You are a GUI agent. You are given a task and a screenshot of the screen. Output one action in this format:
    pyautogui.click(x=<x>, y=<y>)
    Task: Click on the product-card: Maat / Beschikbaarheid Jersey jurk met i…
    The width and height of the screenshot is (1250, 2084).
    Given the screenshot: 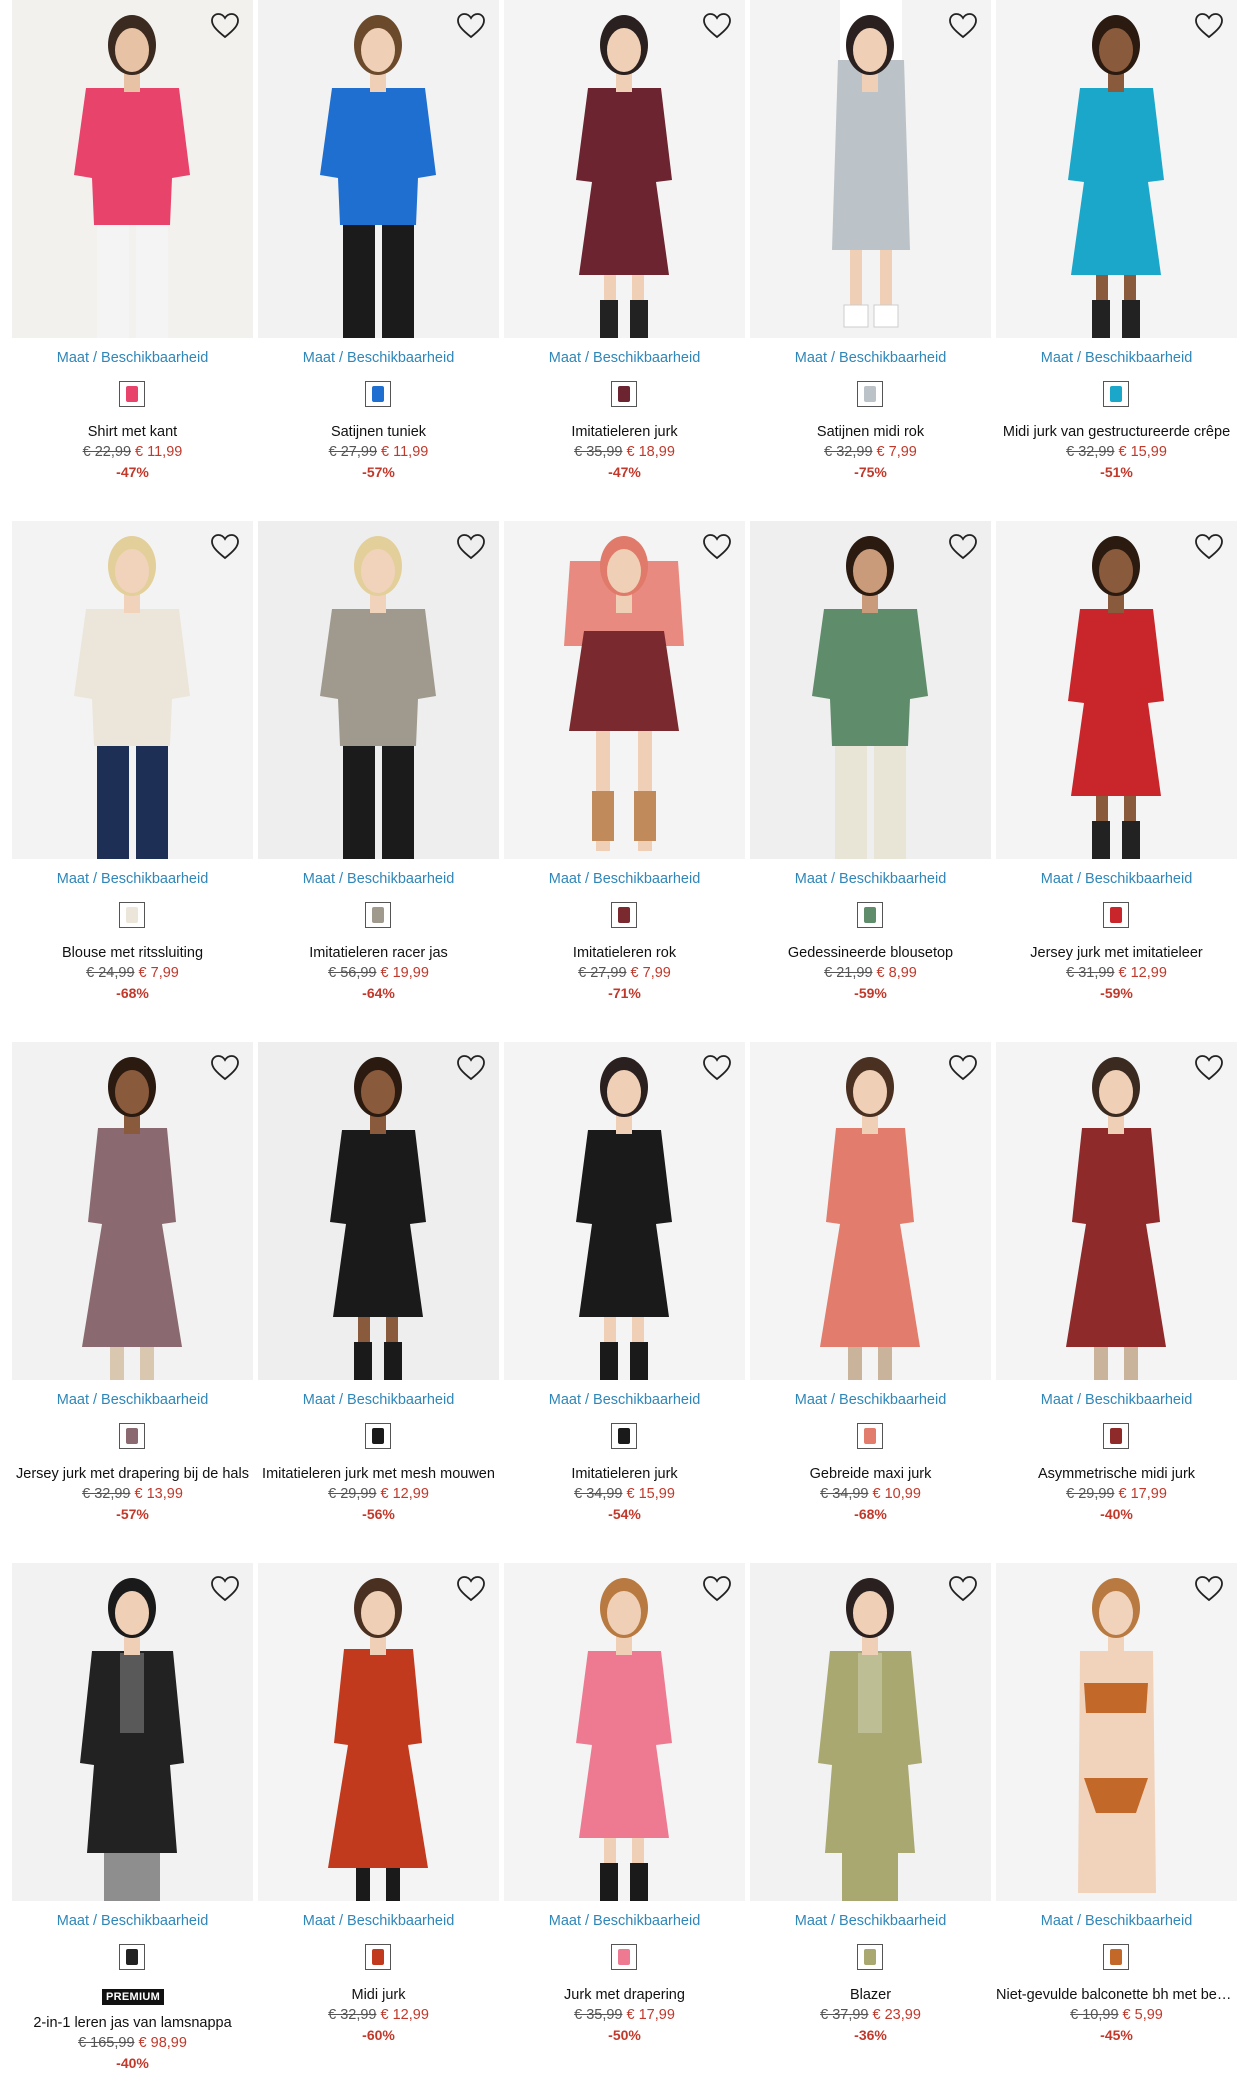 What is the action you would take?
    pyautogui.click(x=1116, y=781)
    